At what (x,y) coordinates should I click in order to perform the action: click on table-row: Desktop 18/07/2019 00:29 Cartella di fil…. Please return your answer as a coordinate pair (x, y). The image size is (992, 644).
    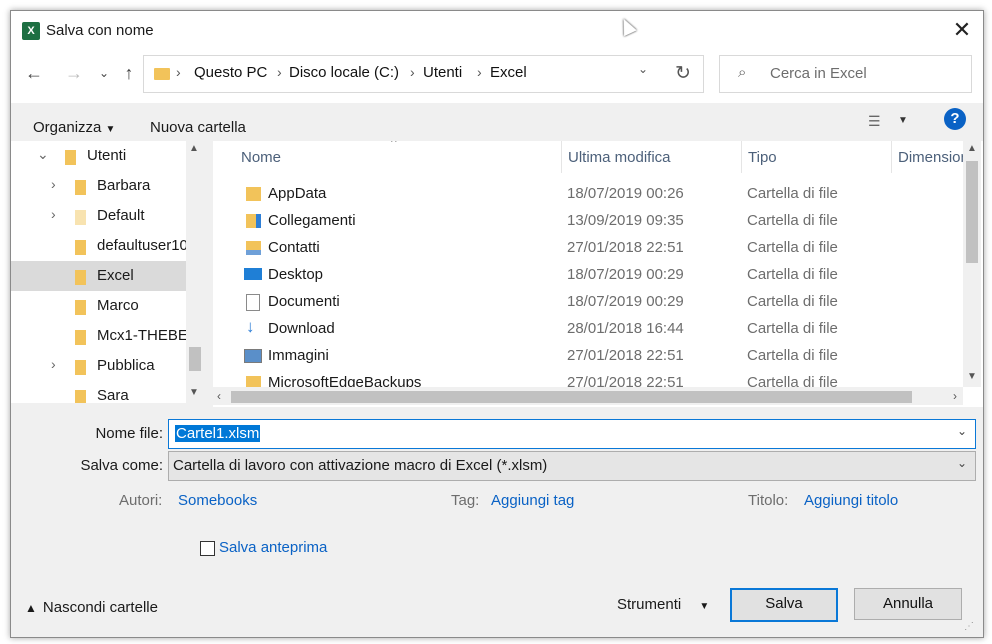
    Looking at the image, I should click on (588, 275).